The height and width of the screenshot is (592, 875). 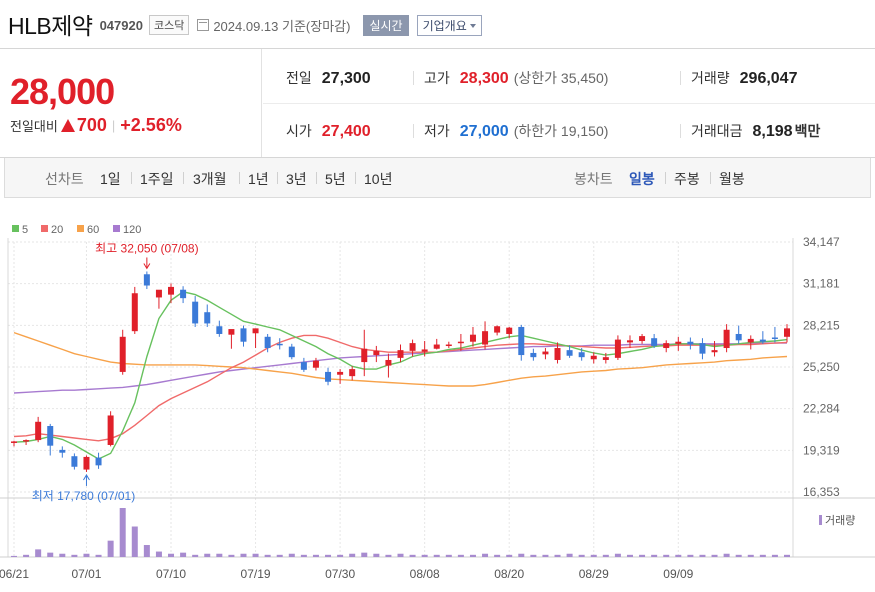 What do you see at coordinates (131, 103) in the screenshot?
I see `current-price-panel: 28,000 전일대비 700 | +2.56%` at bounding box center [131, 103].